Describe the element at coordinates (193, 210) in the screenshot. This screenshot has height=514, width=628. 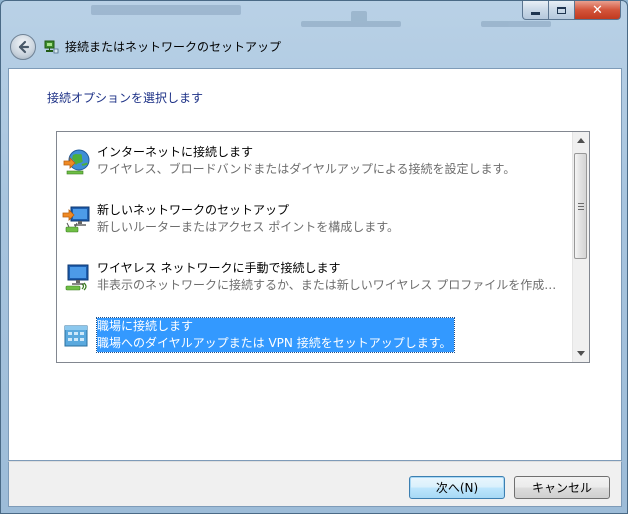
I see `option-title: 新しいネットワークのセットアップ` at that location.